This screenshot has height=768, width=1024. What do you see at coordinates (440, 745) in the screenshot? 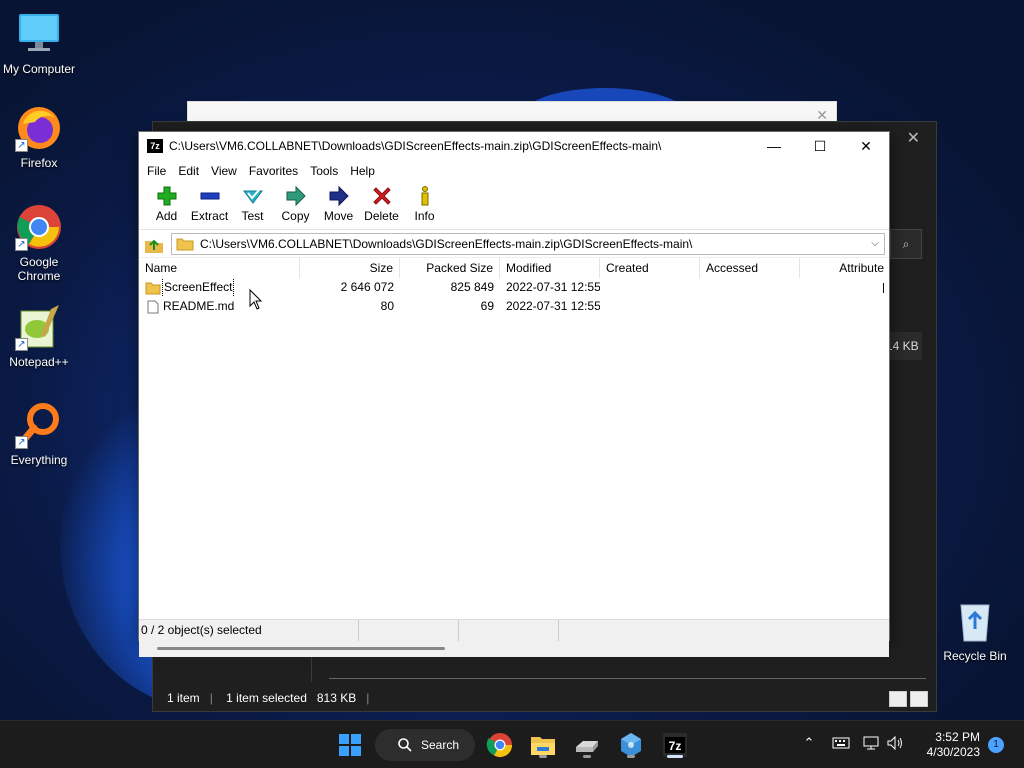
I see `search-label: Search` at bounding box center [440, 745].